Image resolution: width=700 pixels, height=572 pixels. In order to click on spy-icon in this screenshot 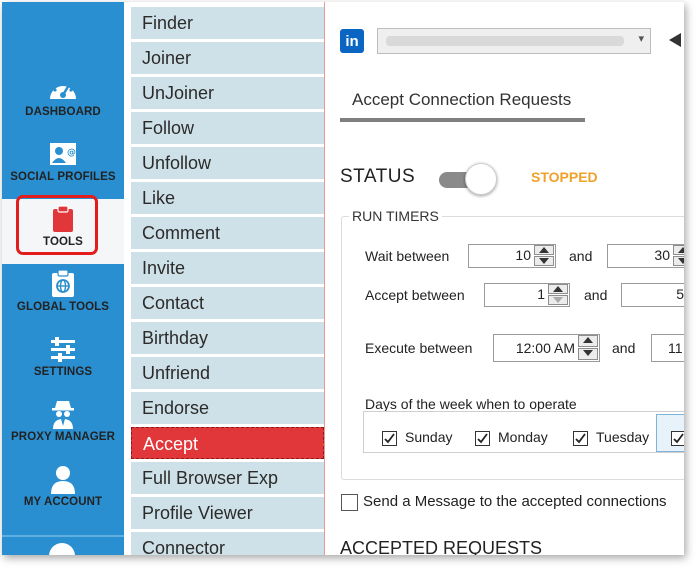, I will do `click(63, 415)`.